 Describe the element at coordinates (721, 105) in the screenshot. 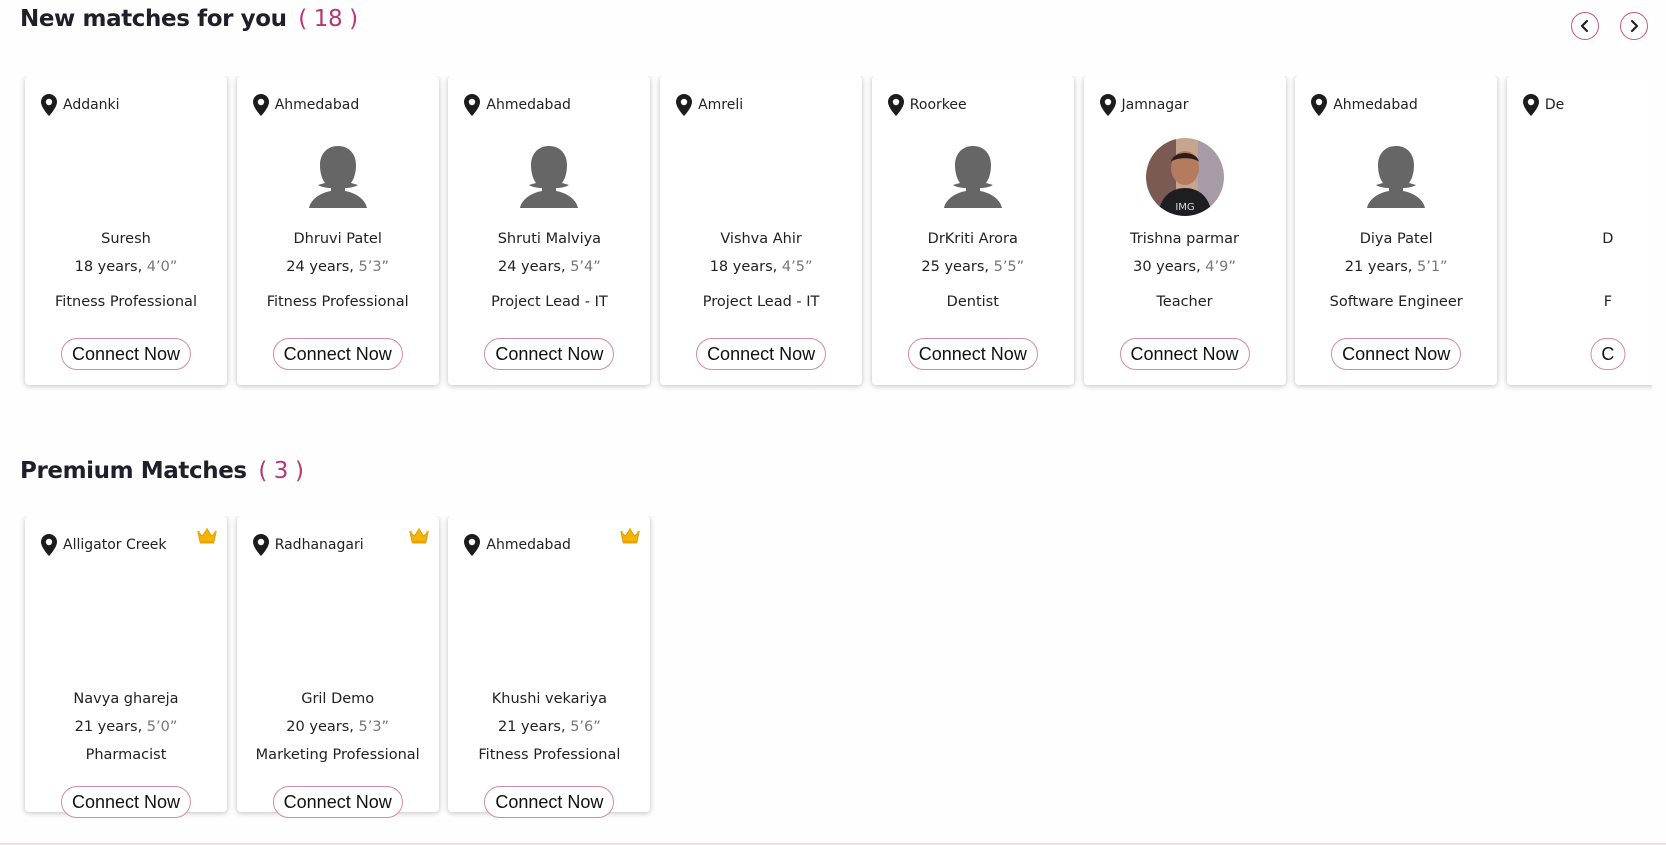

I see `location-text: Amreli` at that location.